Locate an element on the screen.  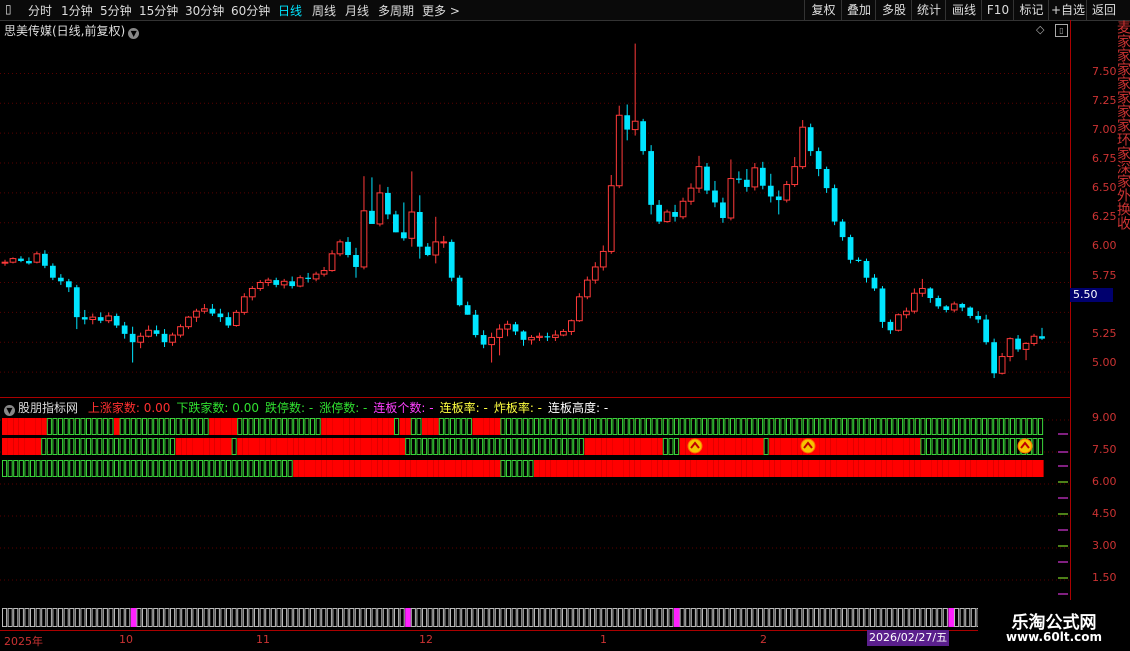
period-monthly: 月线 is located at coordinates (357, 10).